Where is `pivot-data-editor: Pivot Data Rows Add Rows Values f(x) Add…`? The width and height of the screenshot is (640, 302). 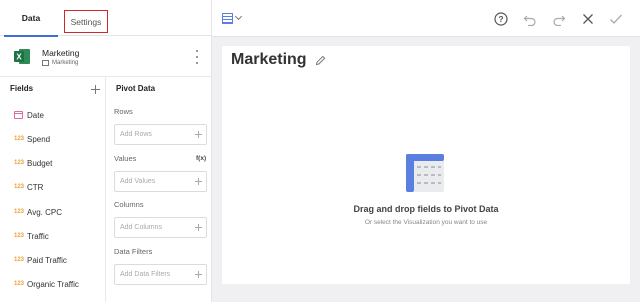 pivot-data-editor: Pivot Data Rows Add Rows Values f(x) Add… is located at coordinates (158, 189).